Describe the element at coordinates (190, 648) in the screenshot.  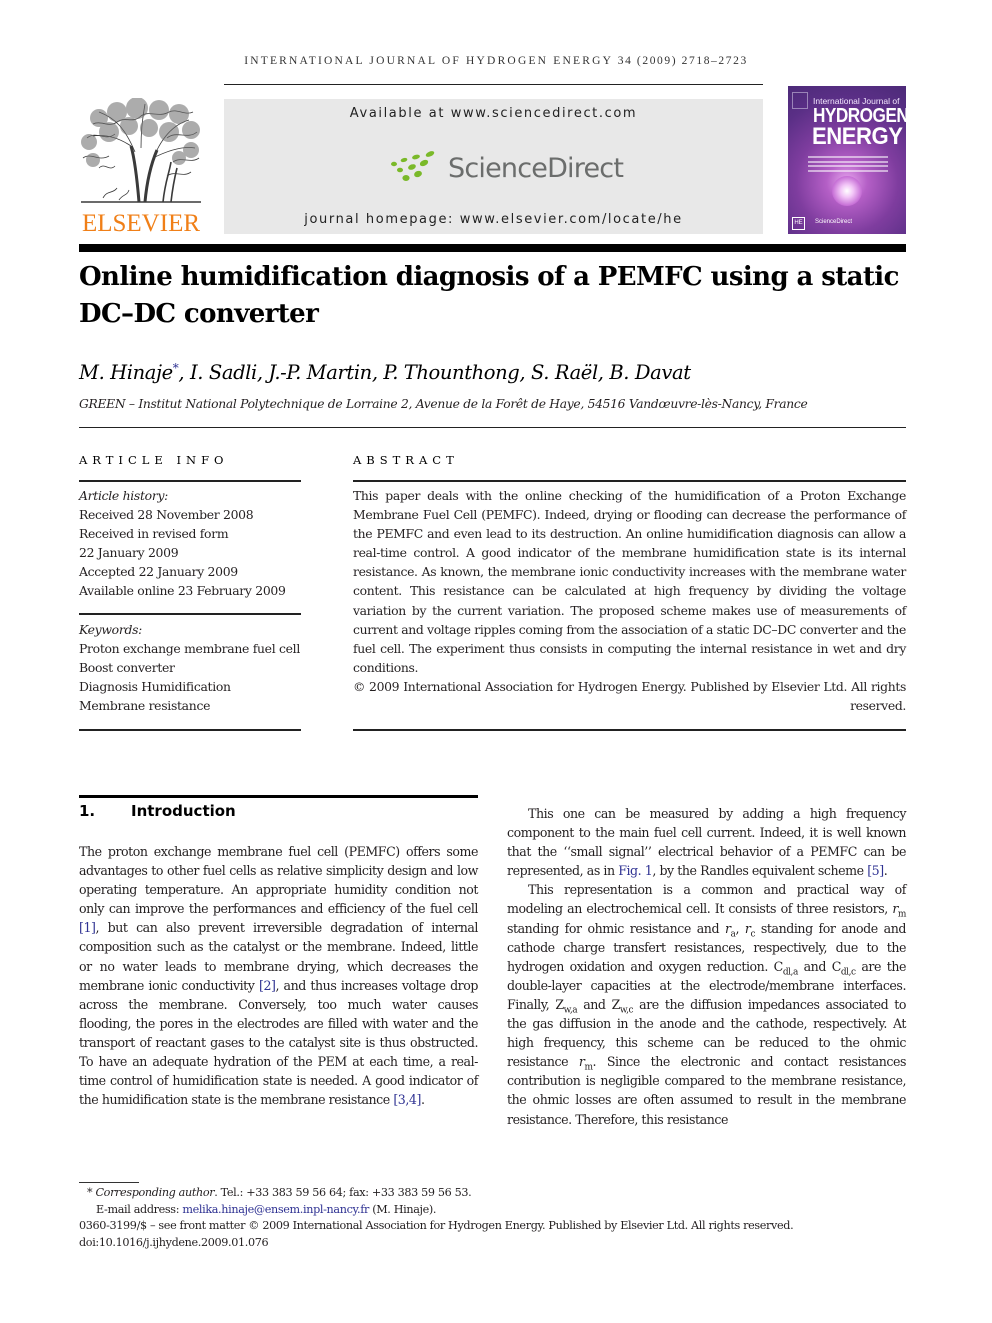
I see `keyword-item: Proton exchange membrane fuel cell` at that location.